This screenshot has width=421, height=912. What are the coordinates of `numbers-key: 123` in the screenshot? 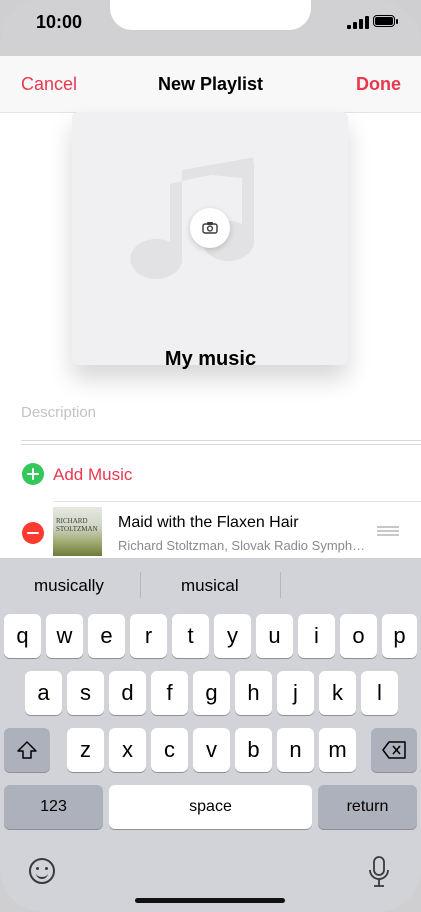 It's located at (53, 807).